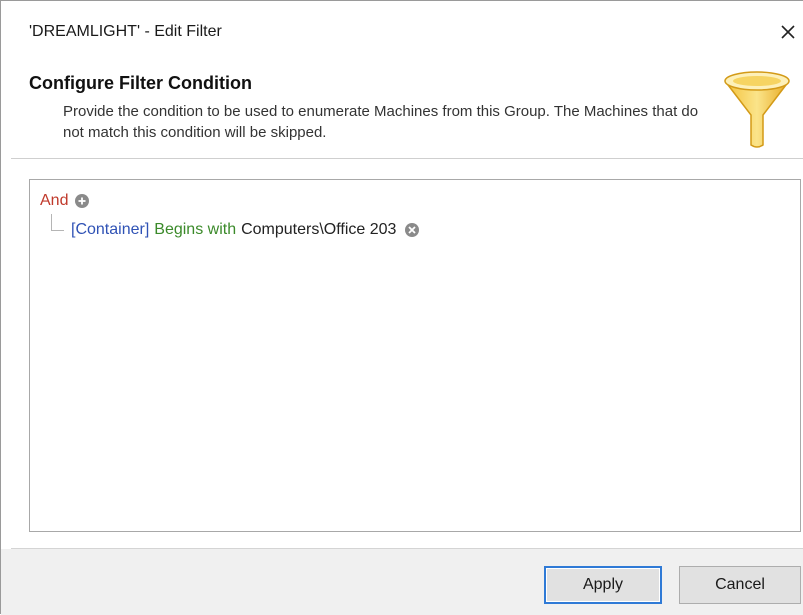 Image resolution: width=803 pixels, height=615 pixels. I want to click on operator-label: And, so click(54, 201).